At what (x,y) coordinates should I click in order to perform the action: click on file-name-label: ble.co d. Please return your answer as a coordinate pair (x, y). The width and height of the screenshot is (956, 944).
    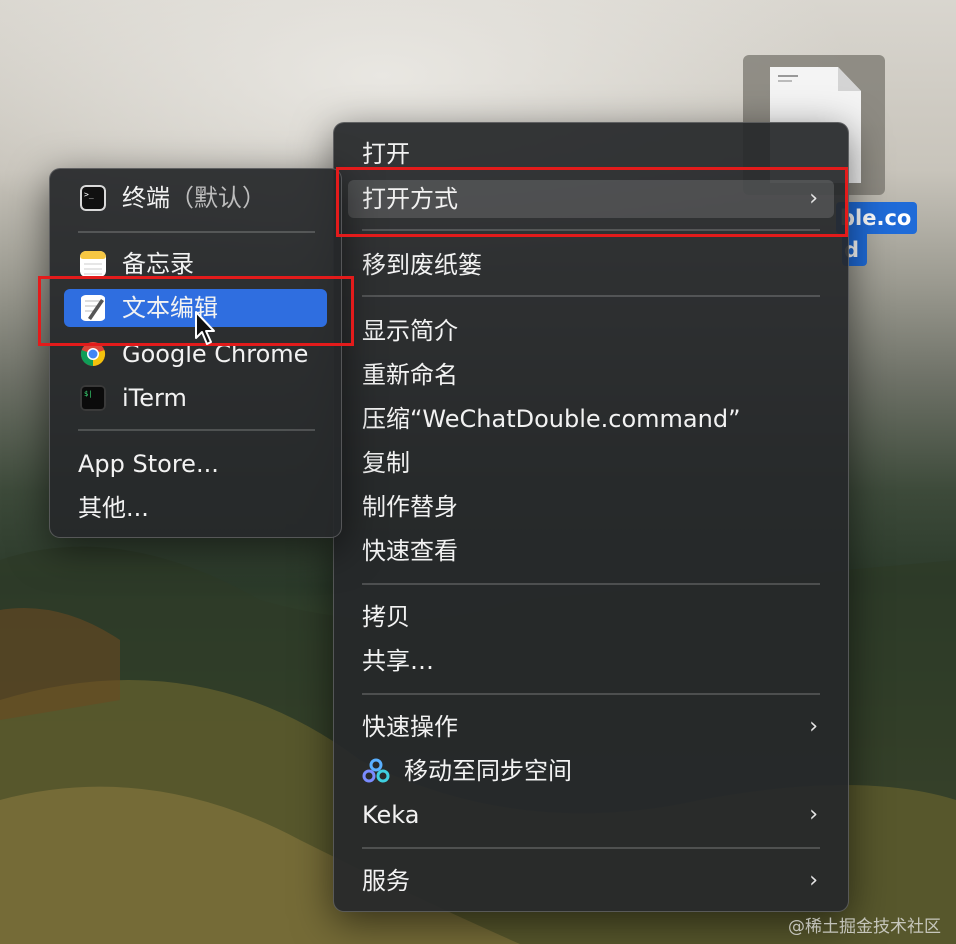
    Looking at the image, I should click on (882, 234).